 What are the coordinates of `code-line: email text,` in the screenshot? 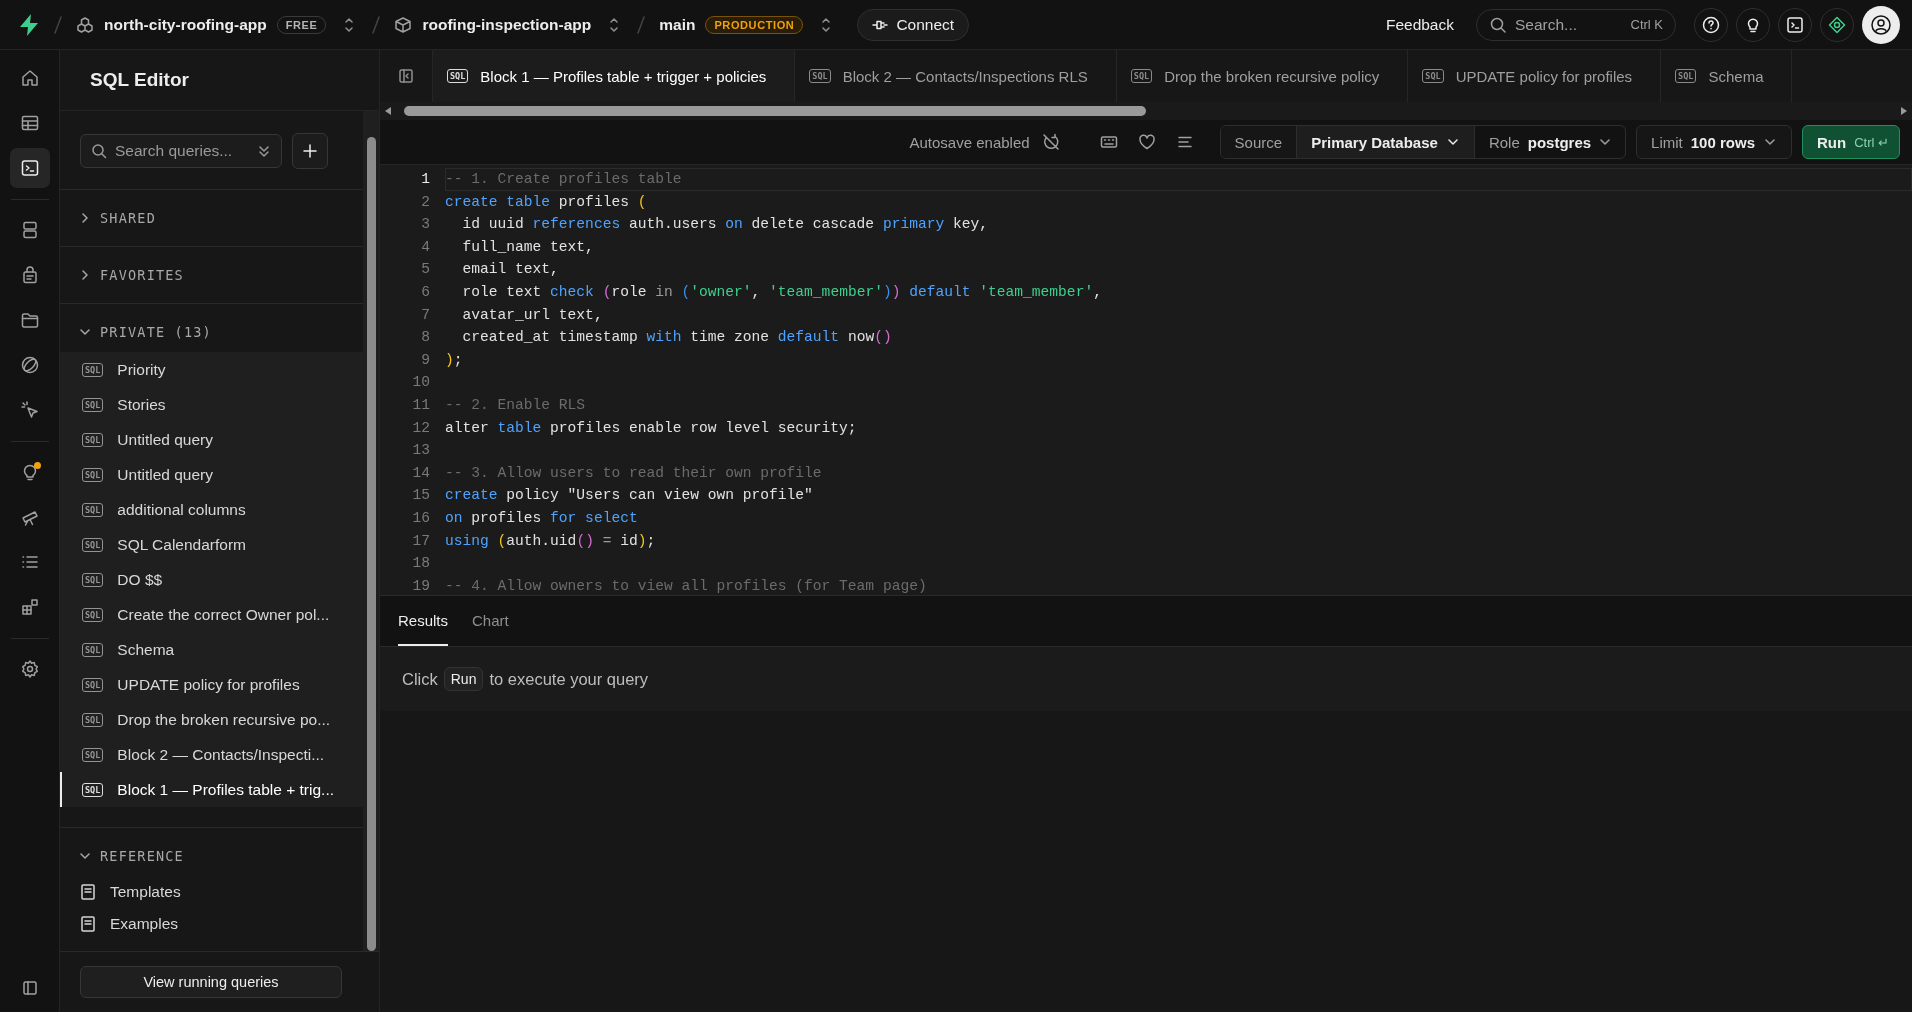 It's located at (510, 270).